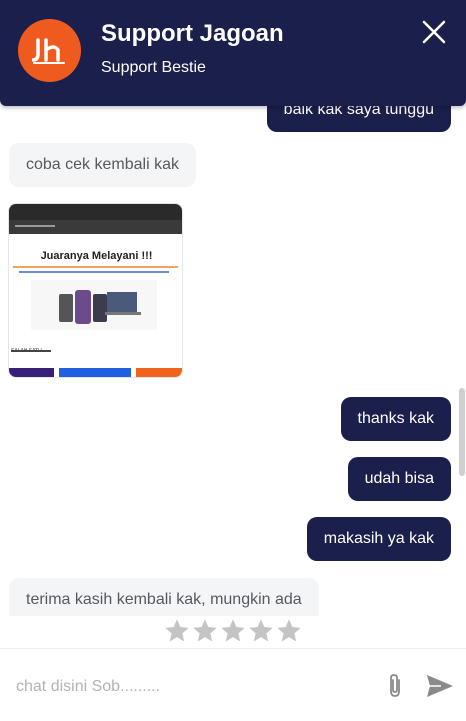 This screenshot has width=466, height=721. I want to click on message-agent: terima kasih kembali kak, mungkin ada, so click(164, 597).